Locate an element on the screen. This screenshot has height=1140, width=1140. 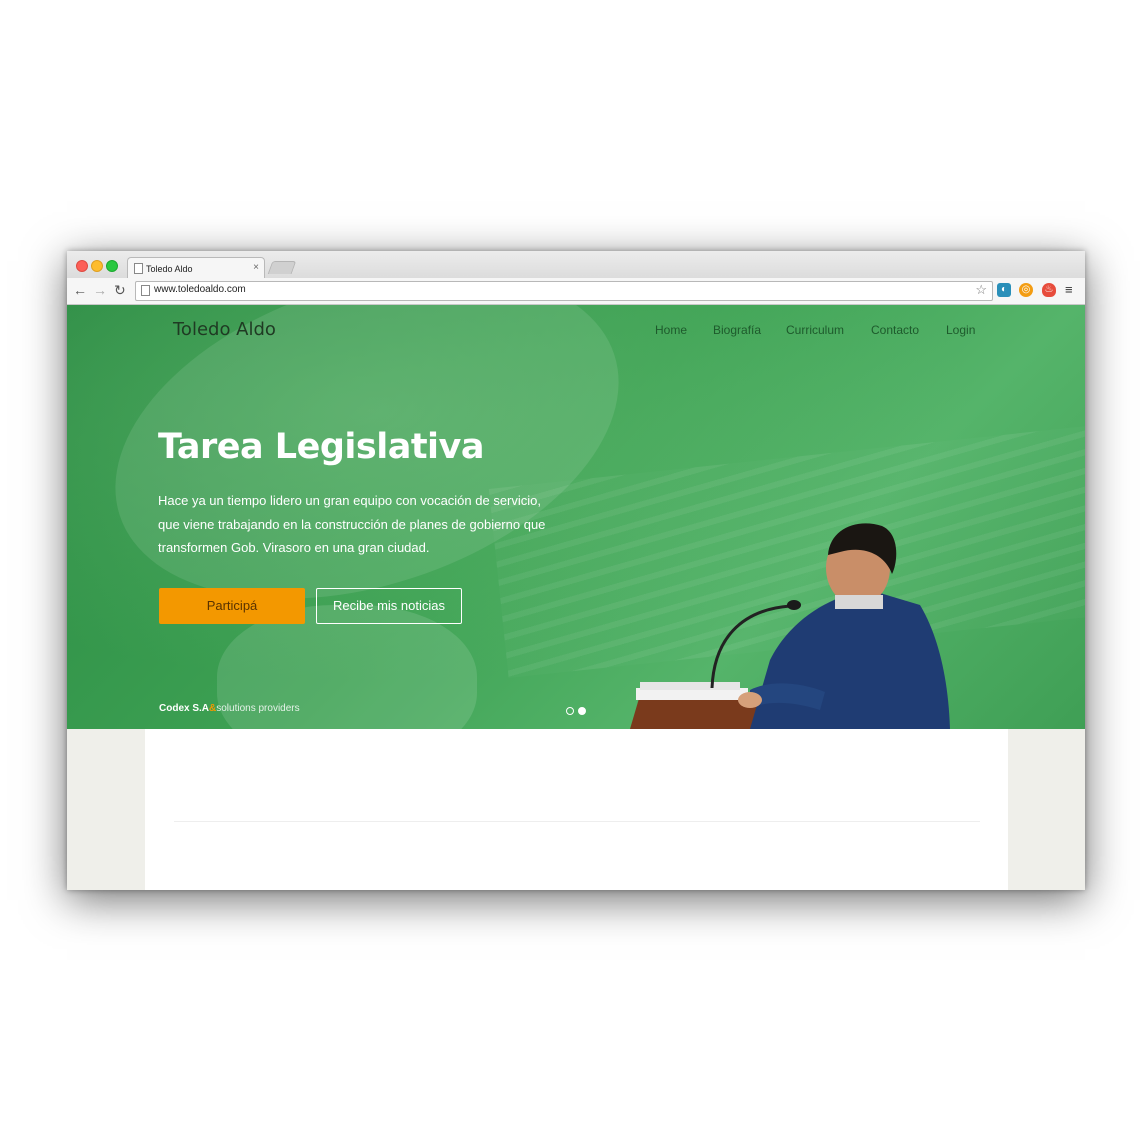
credit-tagline: solutions providers is located at coordinates (258, 708).